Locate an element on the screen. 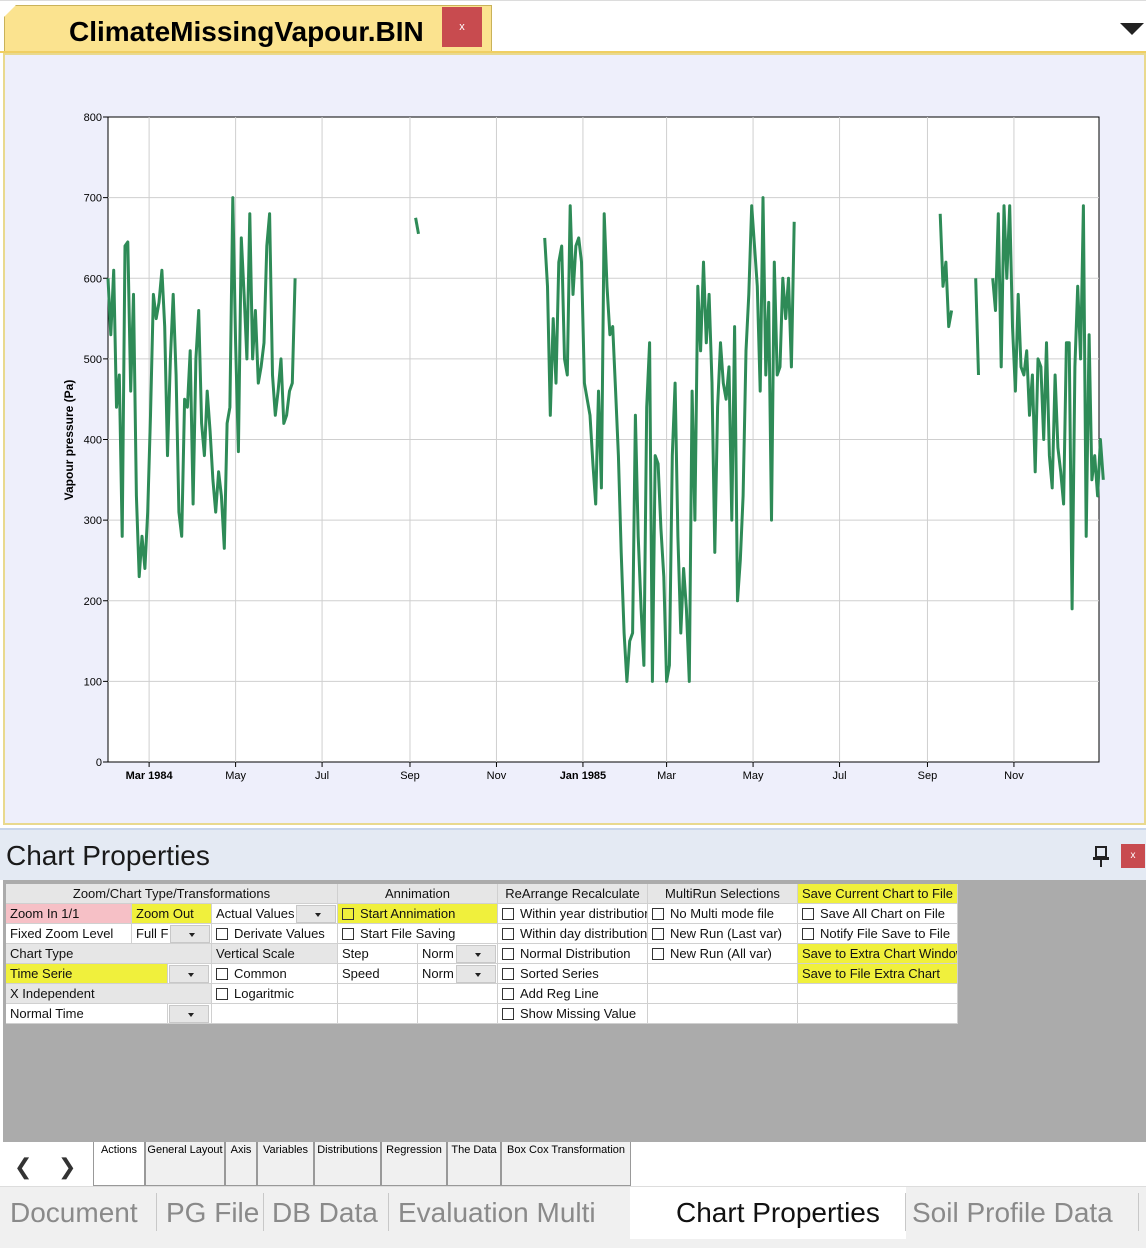  close-properties-button: x is located at coordinates (1133, 856).